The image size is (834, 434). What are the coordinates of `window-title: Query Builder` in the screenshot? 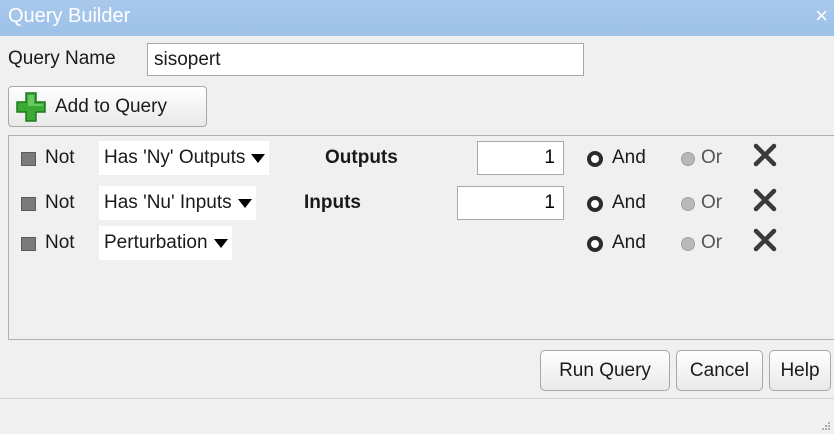 It's located at (69, 16).